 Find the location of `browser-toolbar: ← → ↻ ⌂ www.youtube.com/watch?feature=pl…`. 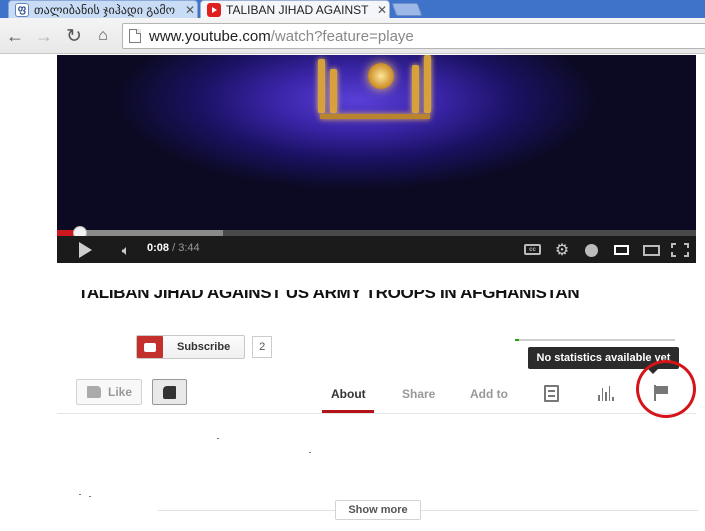

browser-toolbar: ← → ↻ ⌂ www.youtube.com/watch?feature=pl… is located at coordinates (352, 36).